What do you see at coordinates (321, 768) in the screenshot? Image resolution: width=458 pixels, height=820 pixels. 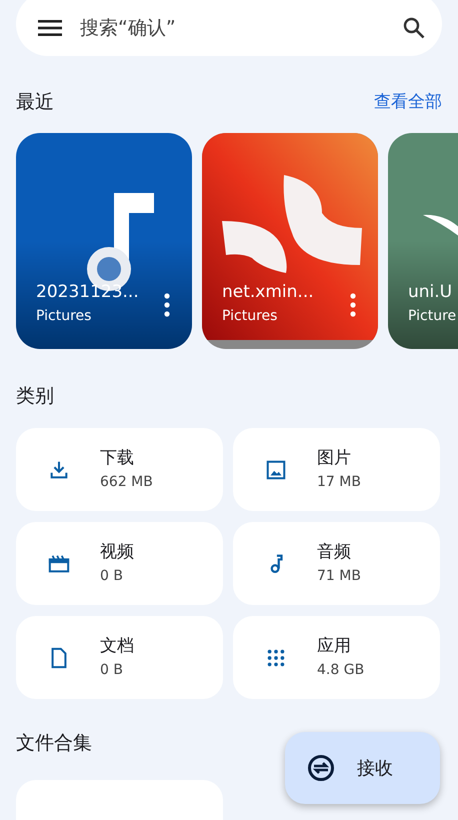 I see `swap-icon` at bounding box center [321, 768].